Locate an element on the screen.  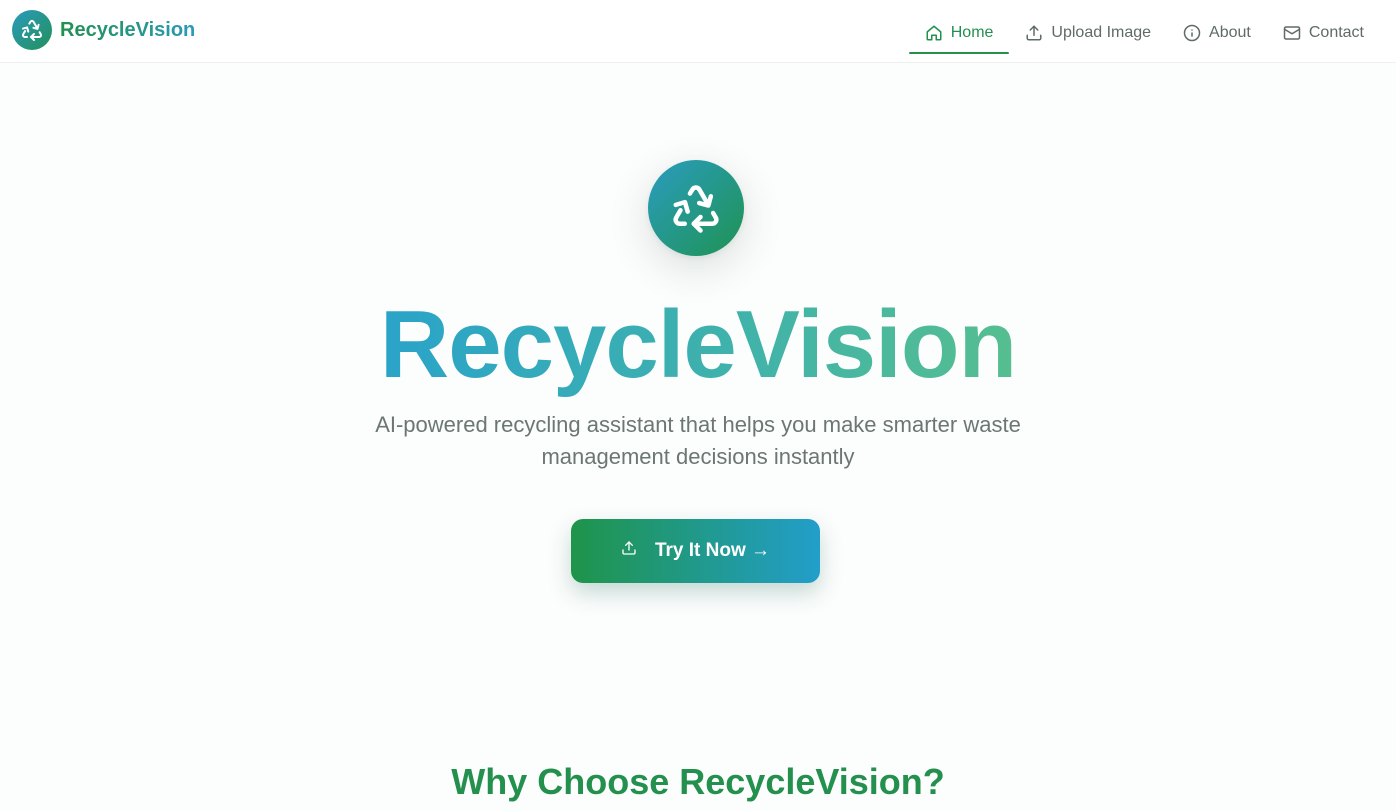
nav-item-home: Home is located at coordinates (959, 33).